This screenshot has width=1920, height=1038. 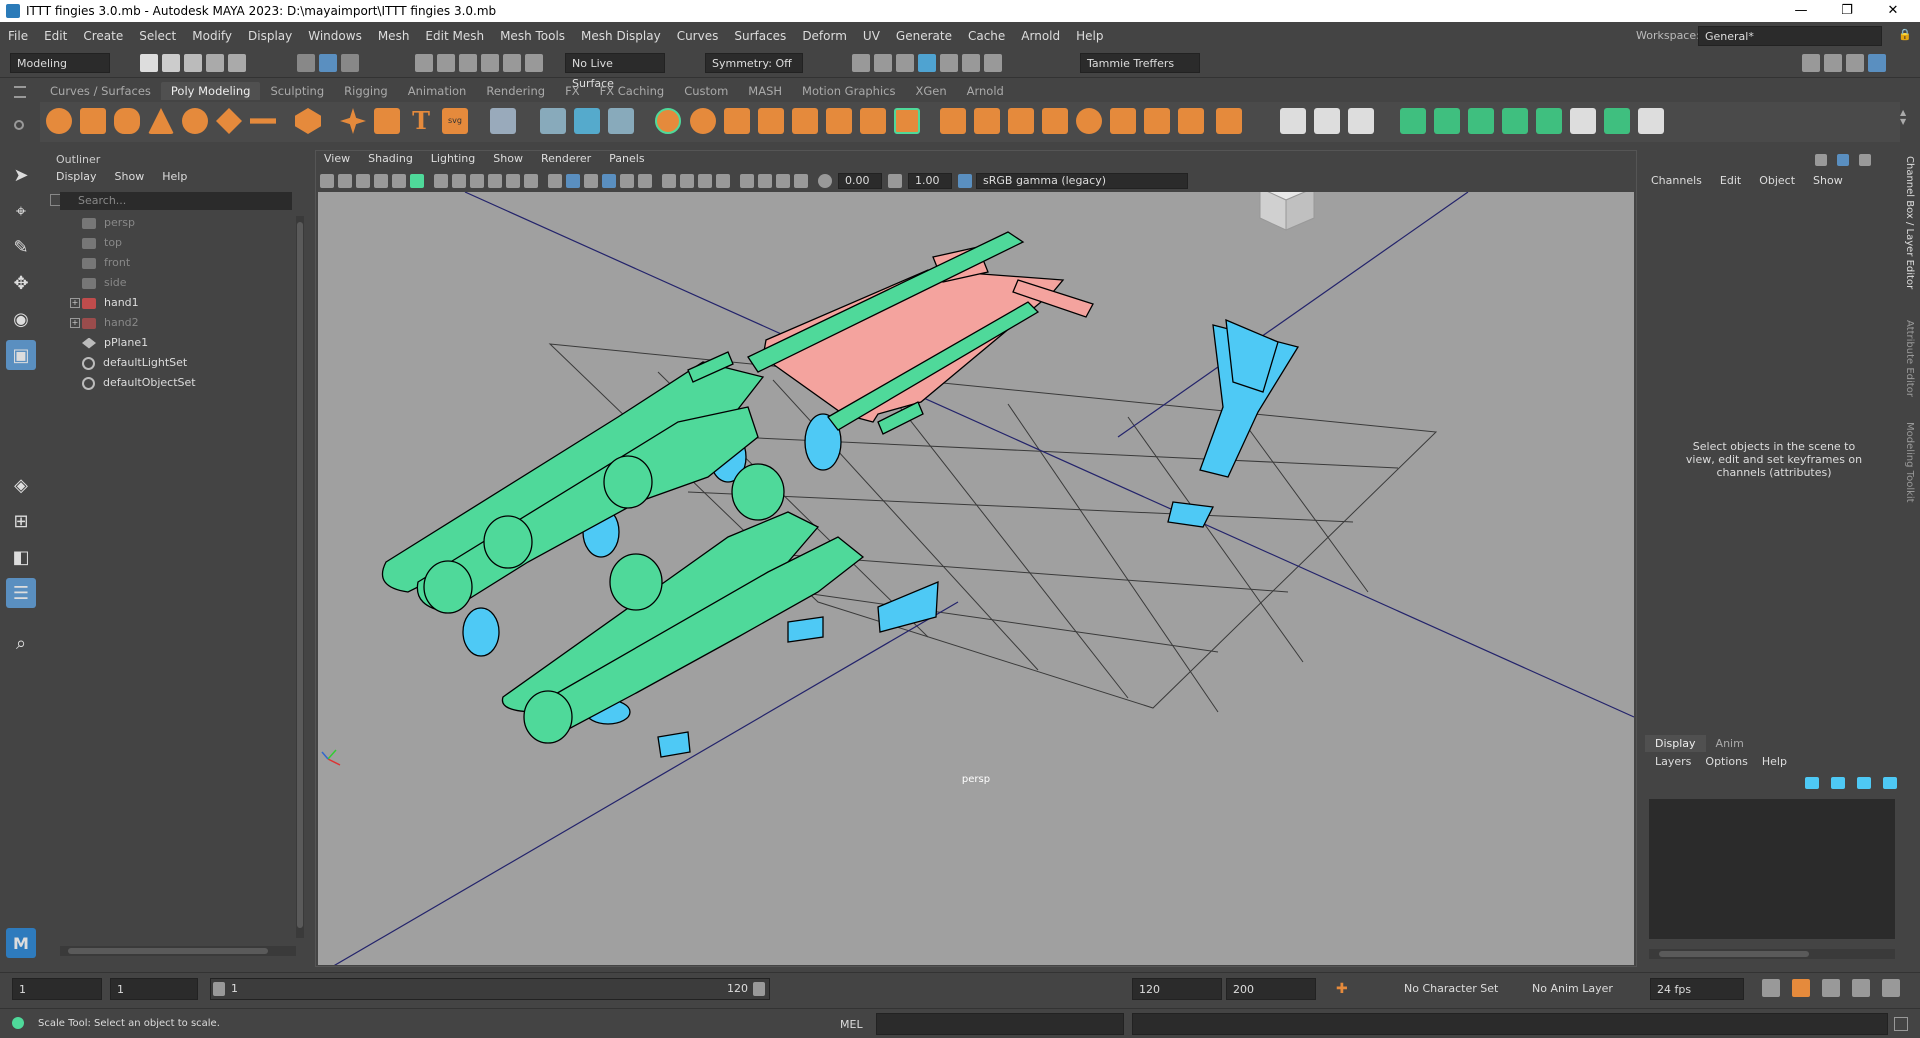 I want to click on menu-windows: Windows, so click(x=335, y=36).